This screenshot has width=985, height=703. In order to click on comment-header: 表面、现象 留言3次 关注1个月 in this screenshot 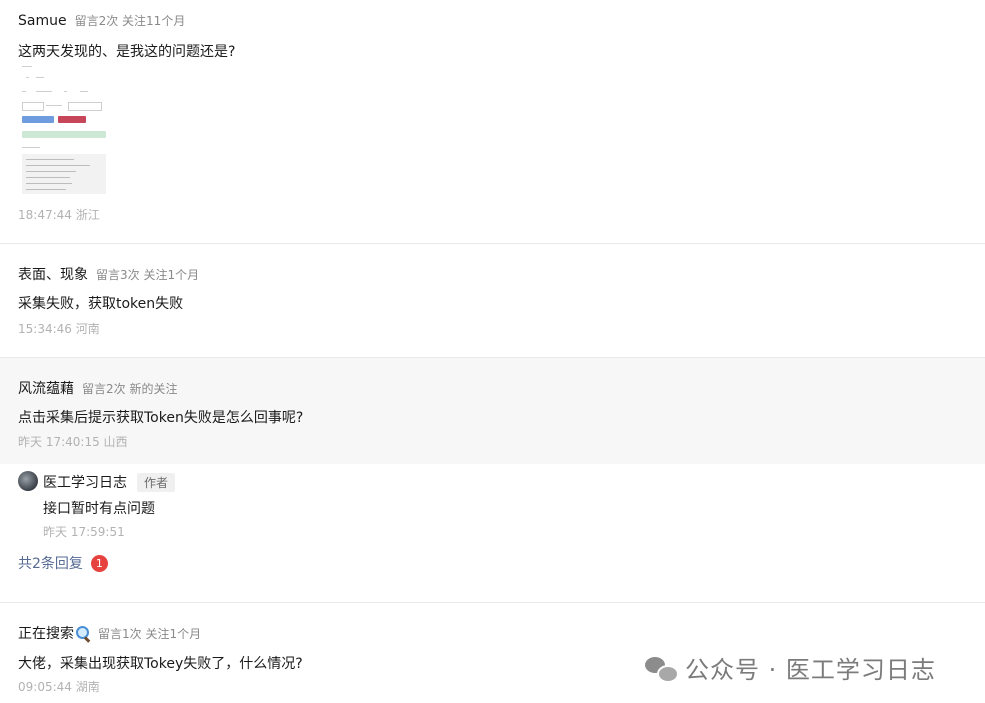, I will do `click(108, 274)`.